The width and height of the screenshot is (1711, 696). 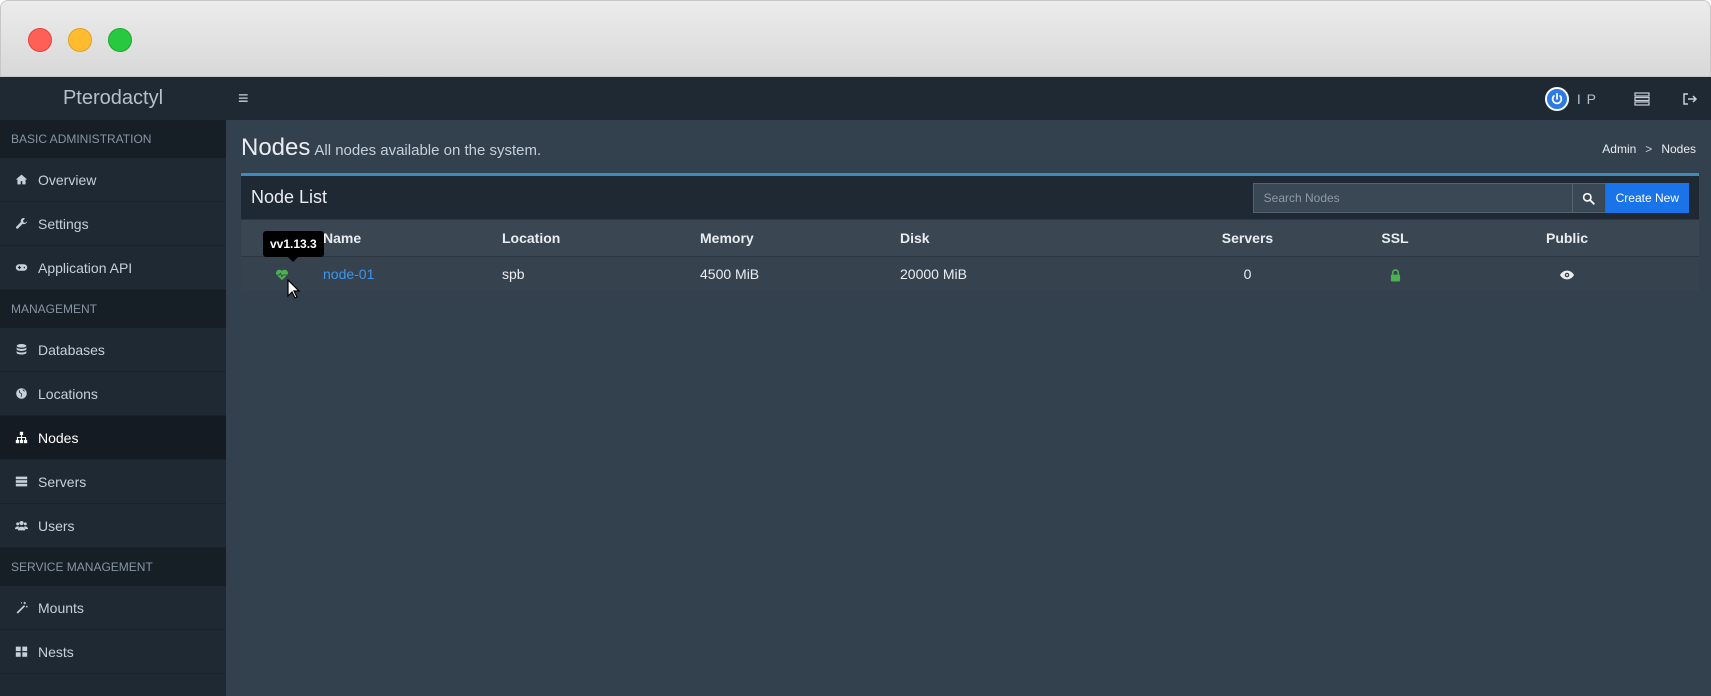 I want to click on column-header-ssl: SSL, so click(x=1395, y=238).